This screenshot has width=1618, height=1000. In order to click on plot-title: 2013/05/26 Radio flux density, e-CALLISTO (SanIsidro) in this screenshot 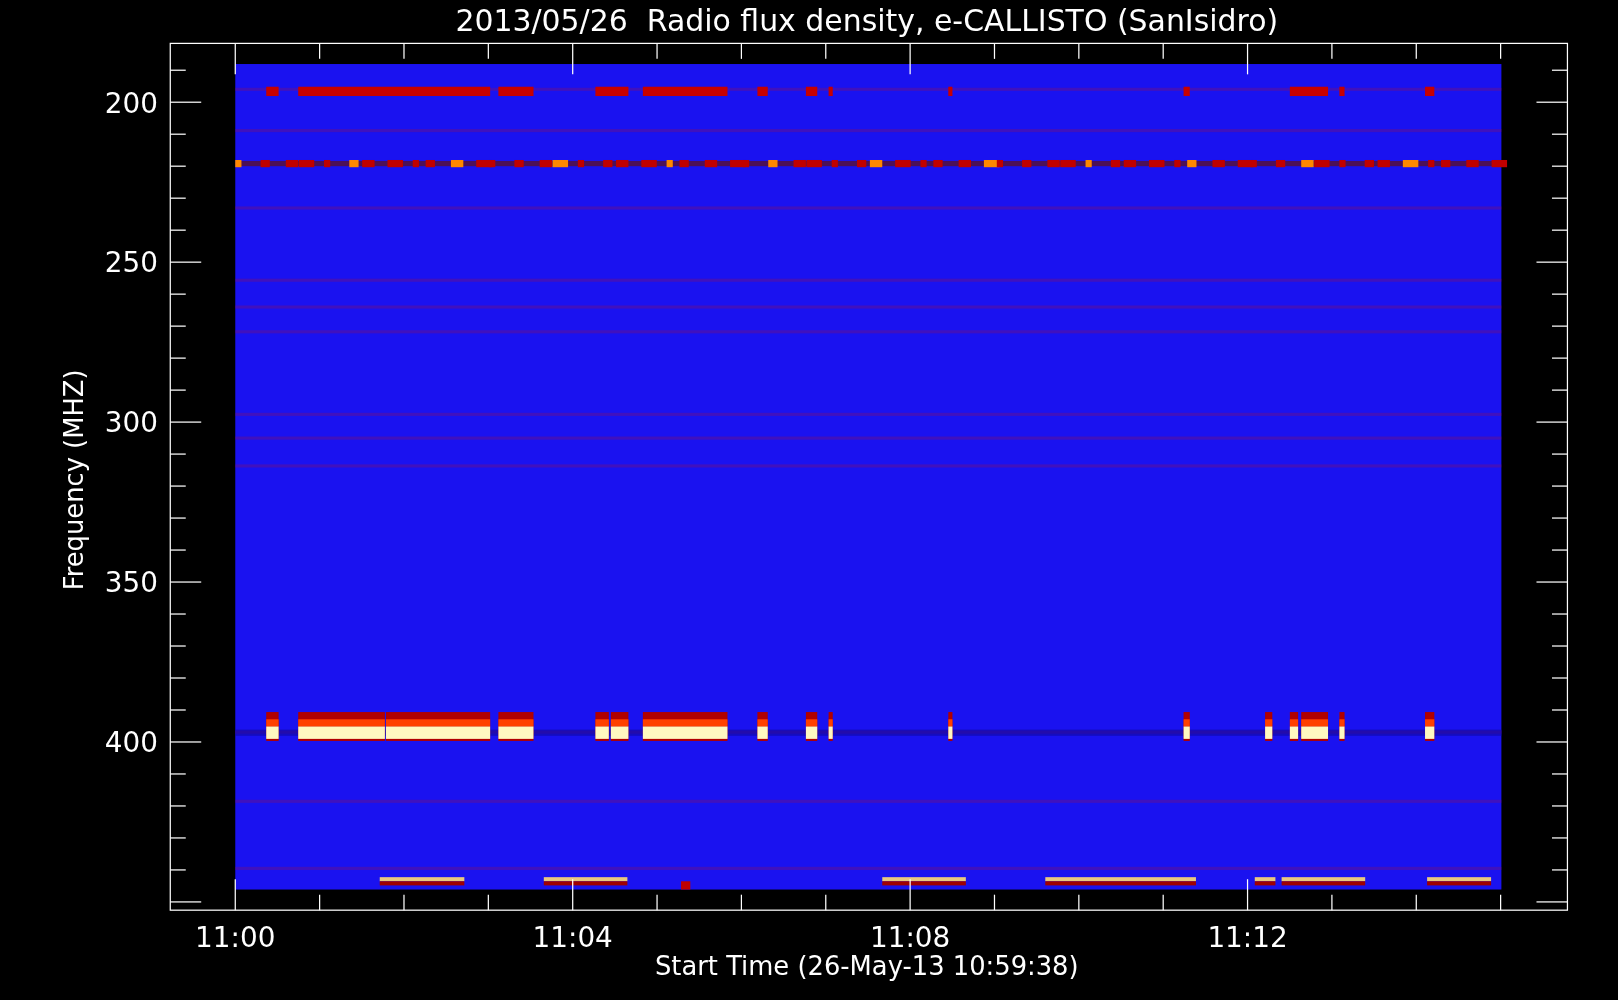, I will do `click(867, 20)`.